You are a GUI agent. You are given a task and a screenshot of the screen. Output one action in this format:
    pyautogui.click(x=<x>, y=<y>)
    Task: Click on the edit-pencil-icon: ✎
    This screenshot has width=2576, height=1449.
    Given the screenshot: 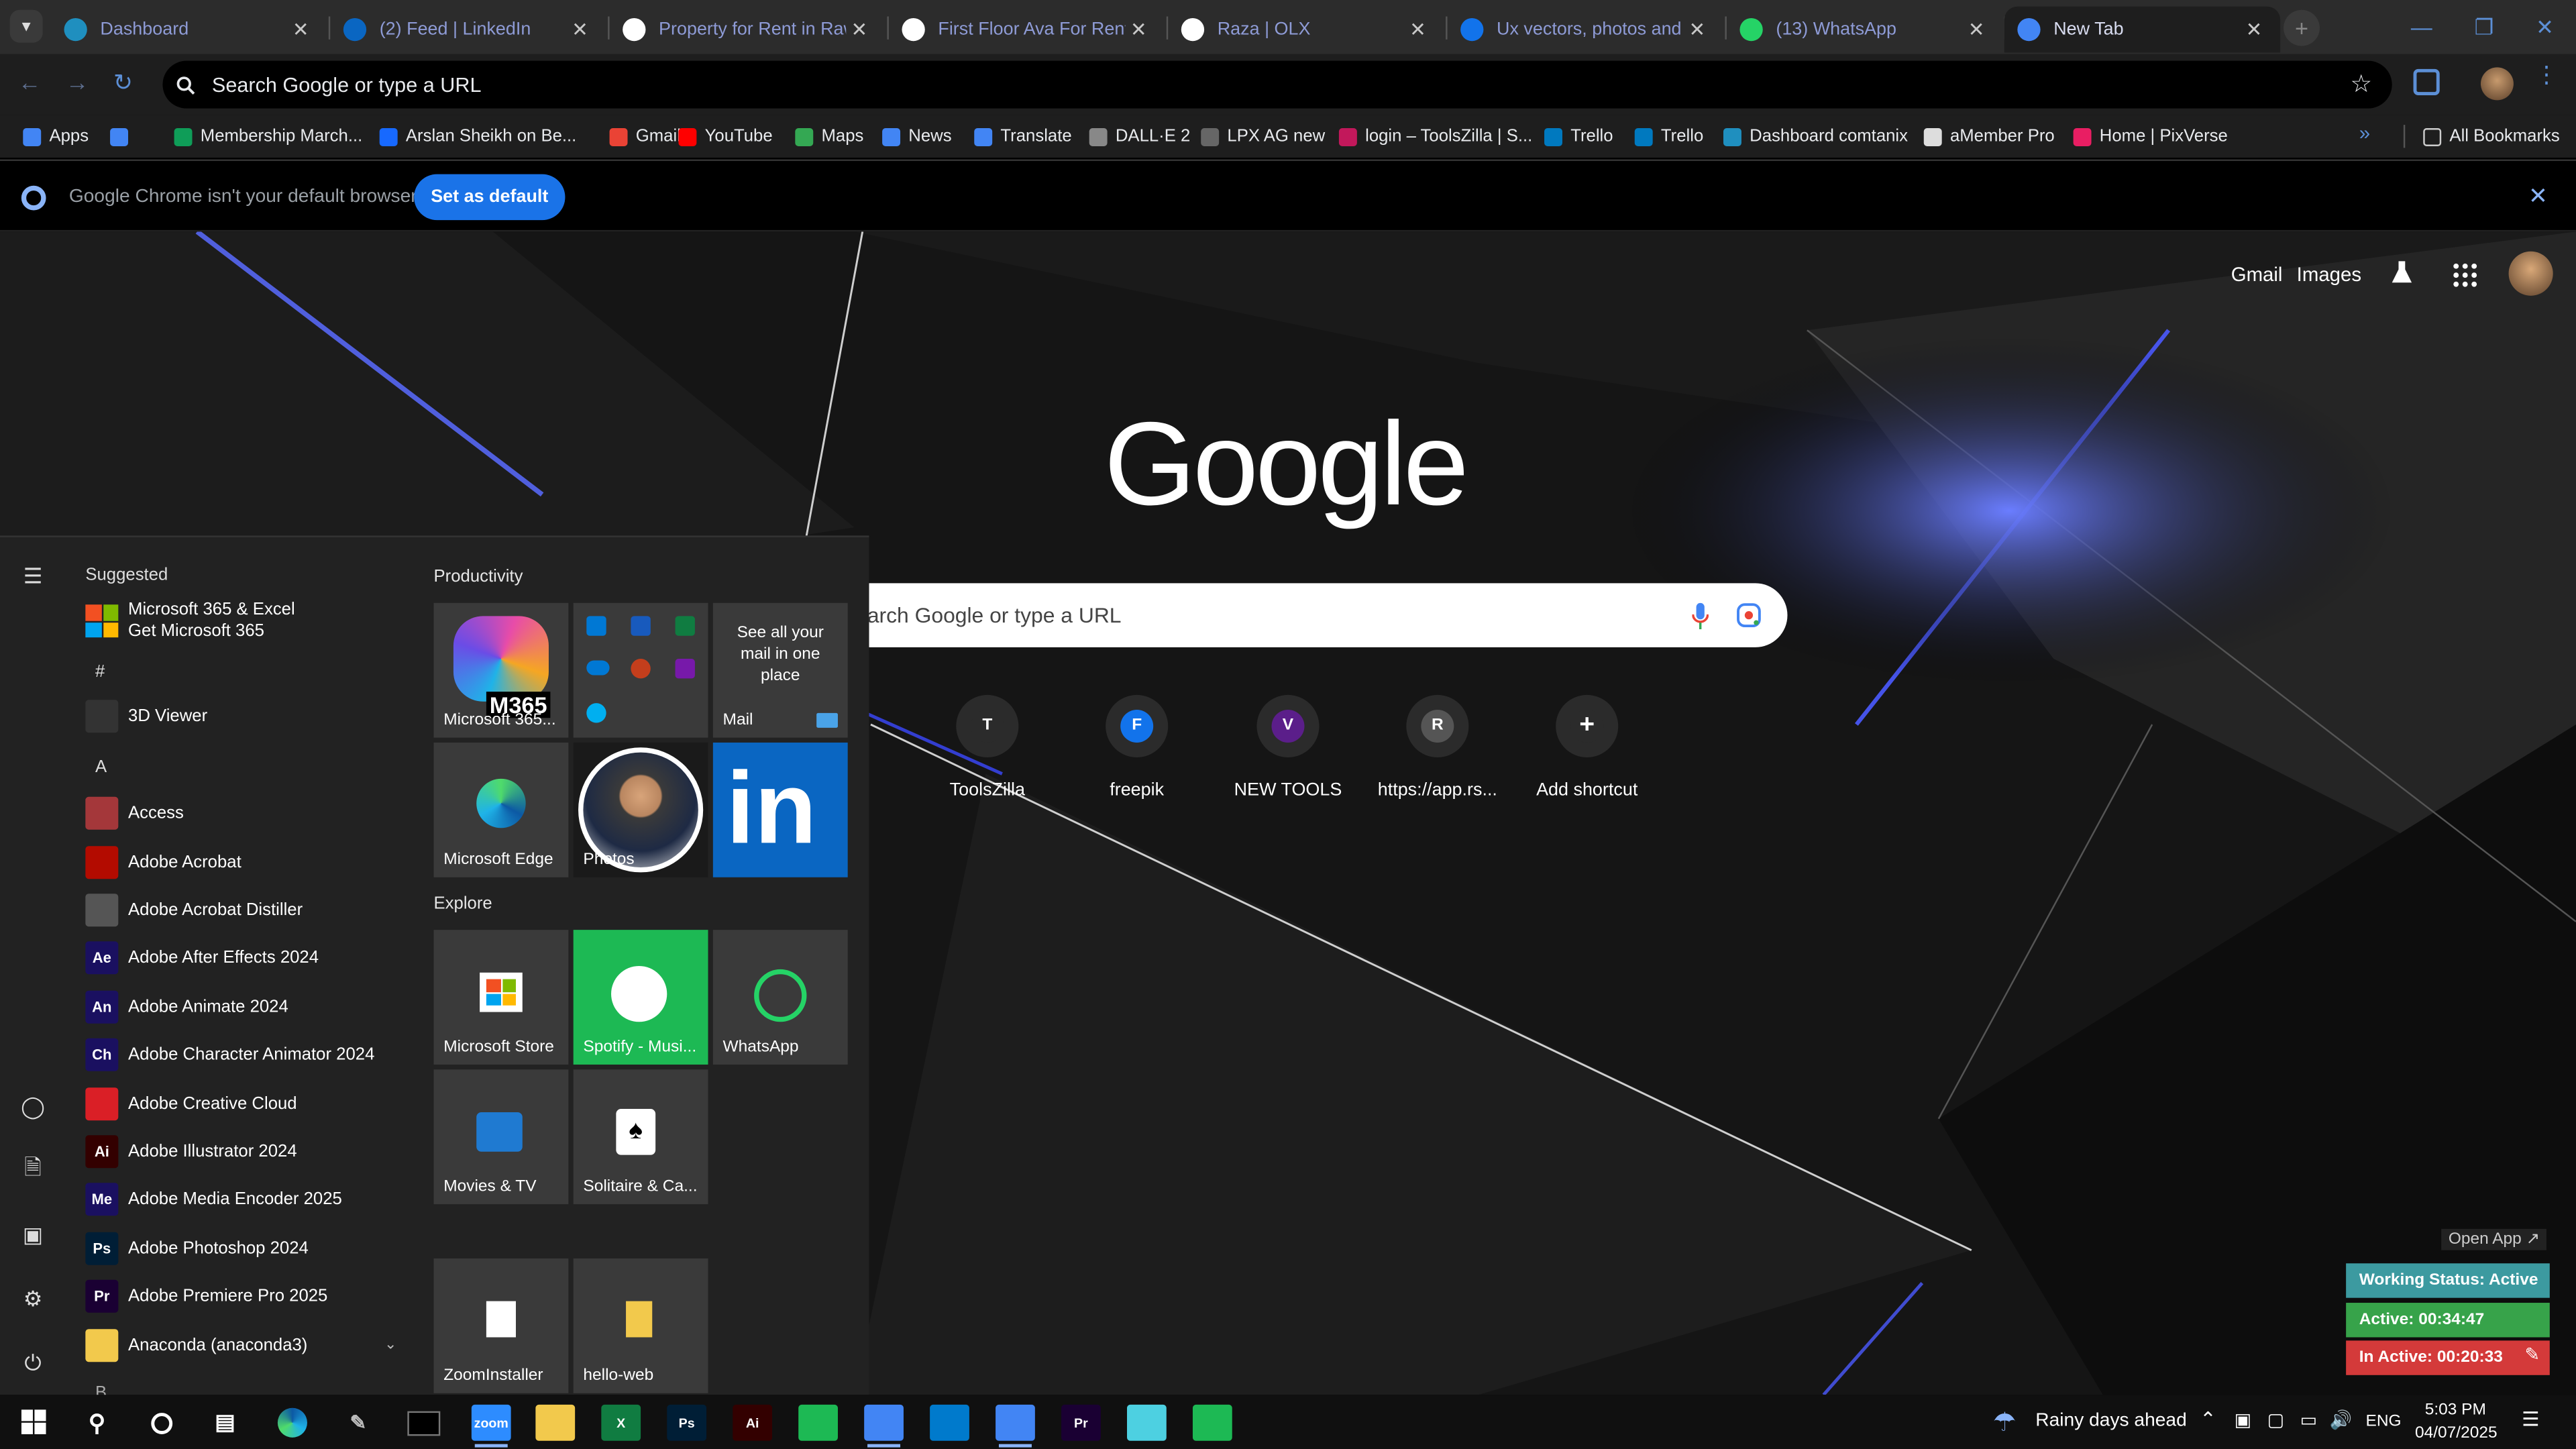 What is the action you would take?
    pyautogui.click(x=2532, y=1354)
    